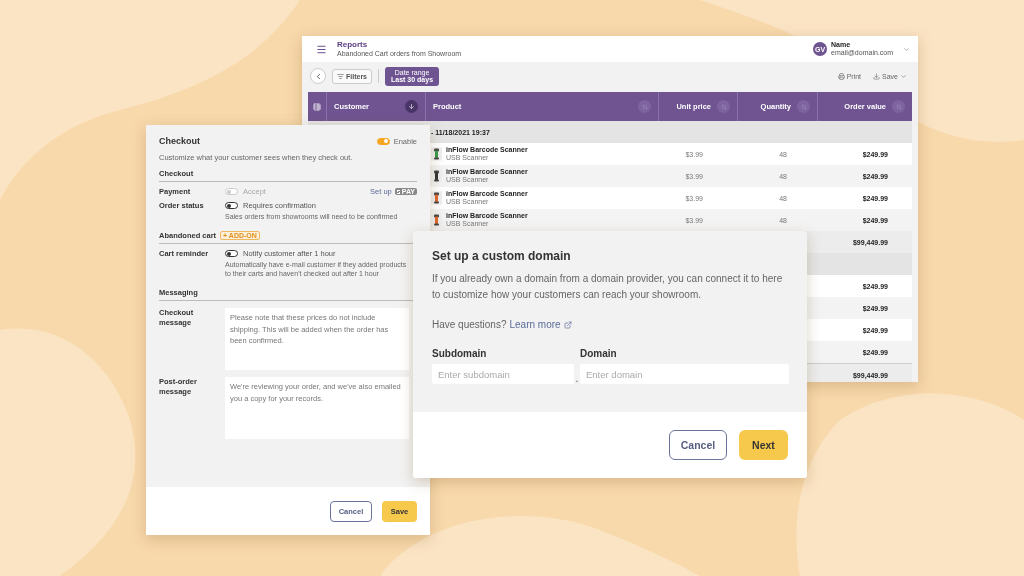 The height and width of the screenshot is (576, 1024). Describe the element at coordinates (502, 256) in the screenshot. I see `dialog-title: Set up a custom domain` at that location.